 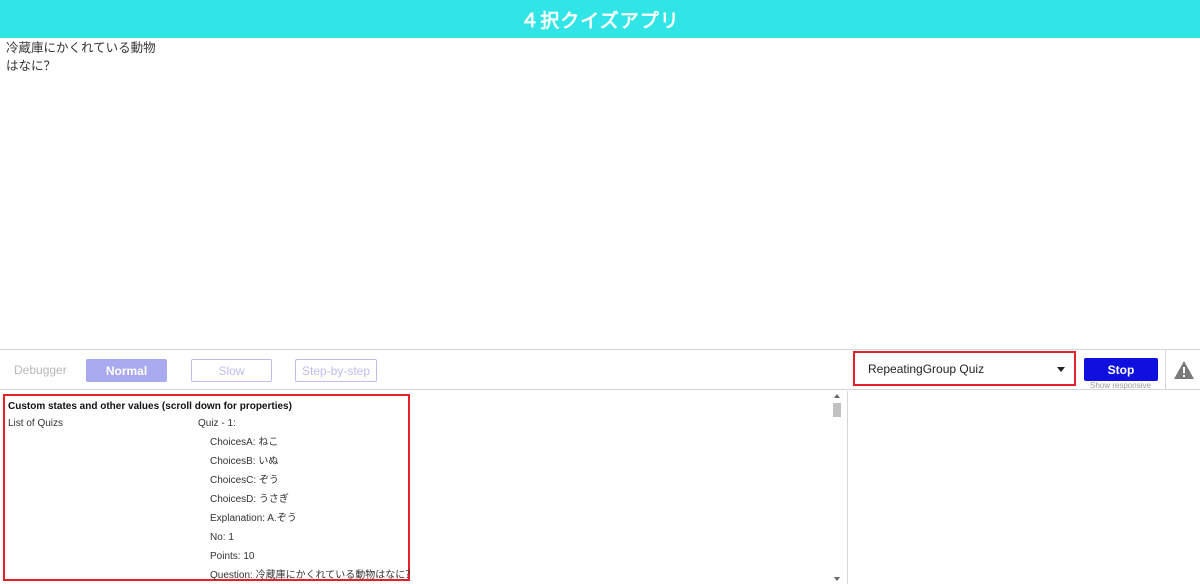 What do you see at coordinates (1184, 370) in the screenshot?
I see `warning-triangle-icon` at bounding box center [1184, 370].